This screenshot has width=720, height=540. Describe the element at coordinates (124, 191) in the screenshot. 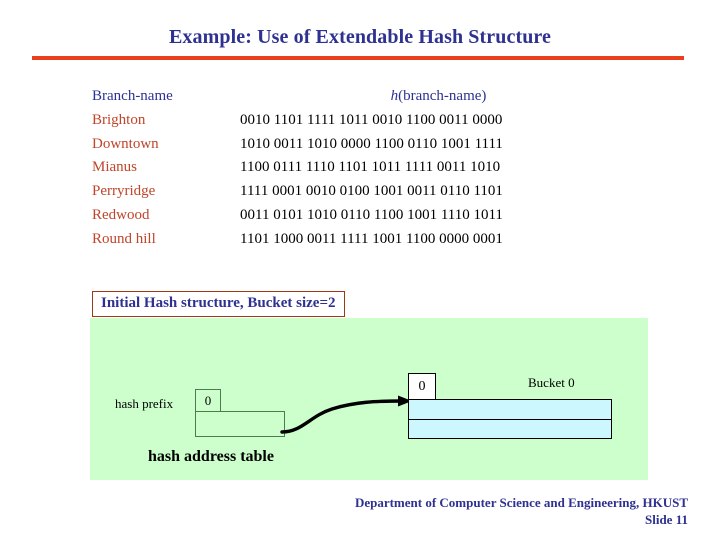

I see `cell-branch-name: Perryridge` at that location.